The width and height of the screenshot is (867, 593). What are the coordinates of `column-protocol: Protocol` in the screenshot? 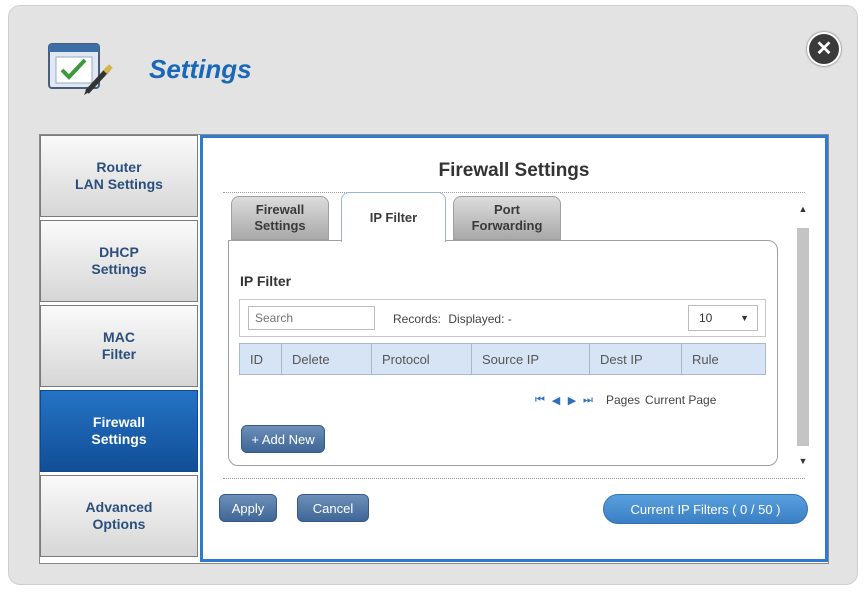 It's located at (422, 359).